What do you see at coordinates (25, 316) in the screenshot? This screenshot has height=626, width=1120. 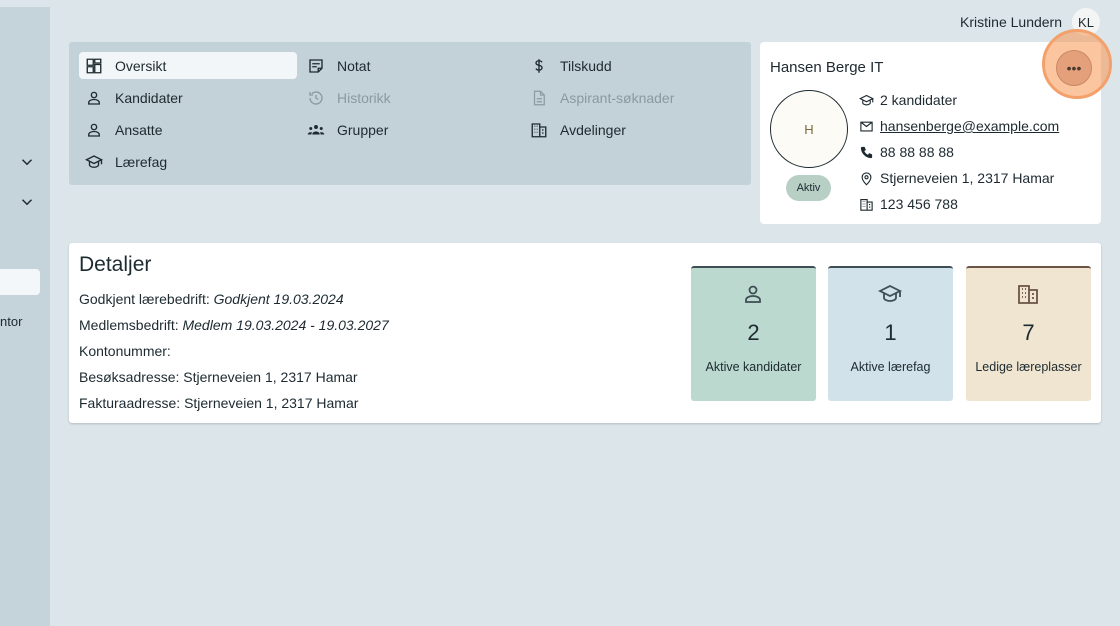 I see `sidebar: ntor` at bounding box center [25, 316].